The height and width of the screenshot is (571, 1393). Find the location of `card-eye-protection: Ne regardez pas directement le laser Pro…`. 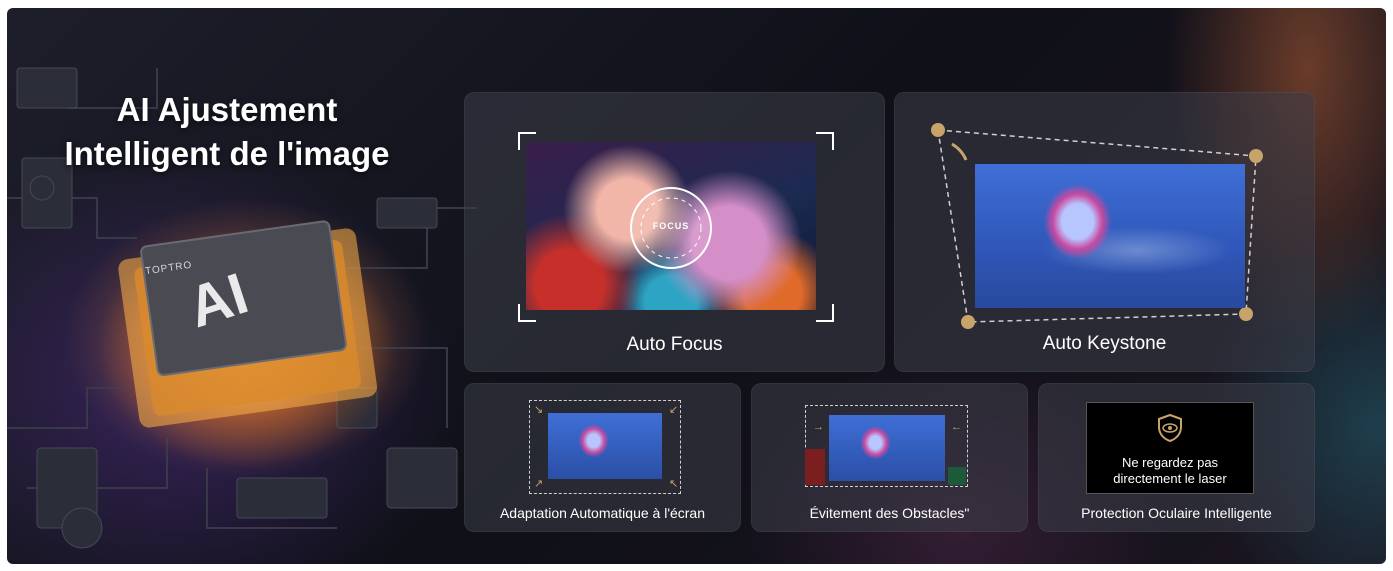

card-eye-protection: Ne regardez pas directement le laser Pro… is located at coordinates (1176, 457).